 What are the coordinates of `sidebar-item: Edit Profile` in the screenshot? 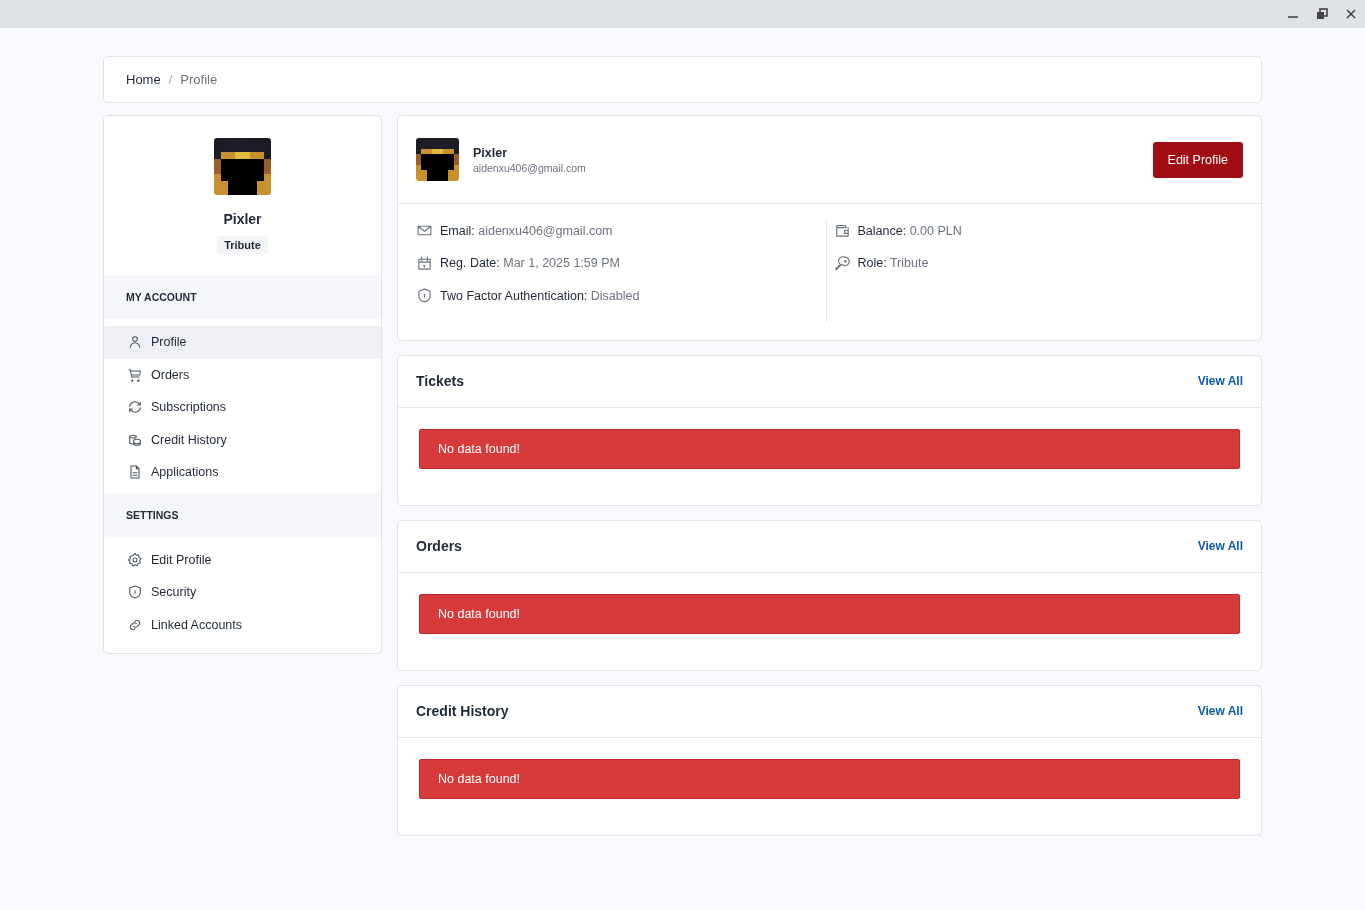 It's located at (242, 559).